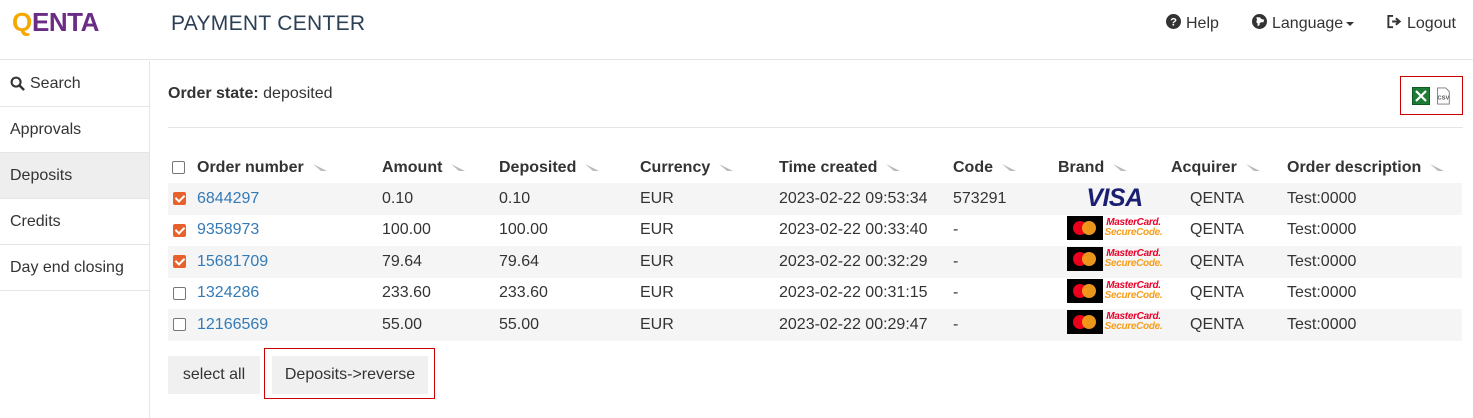  I want to click on deposited-cell: 79.64, so click(569, 262).